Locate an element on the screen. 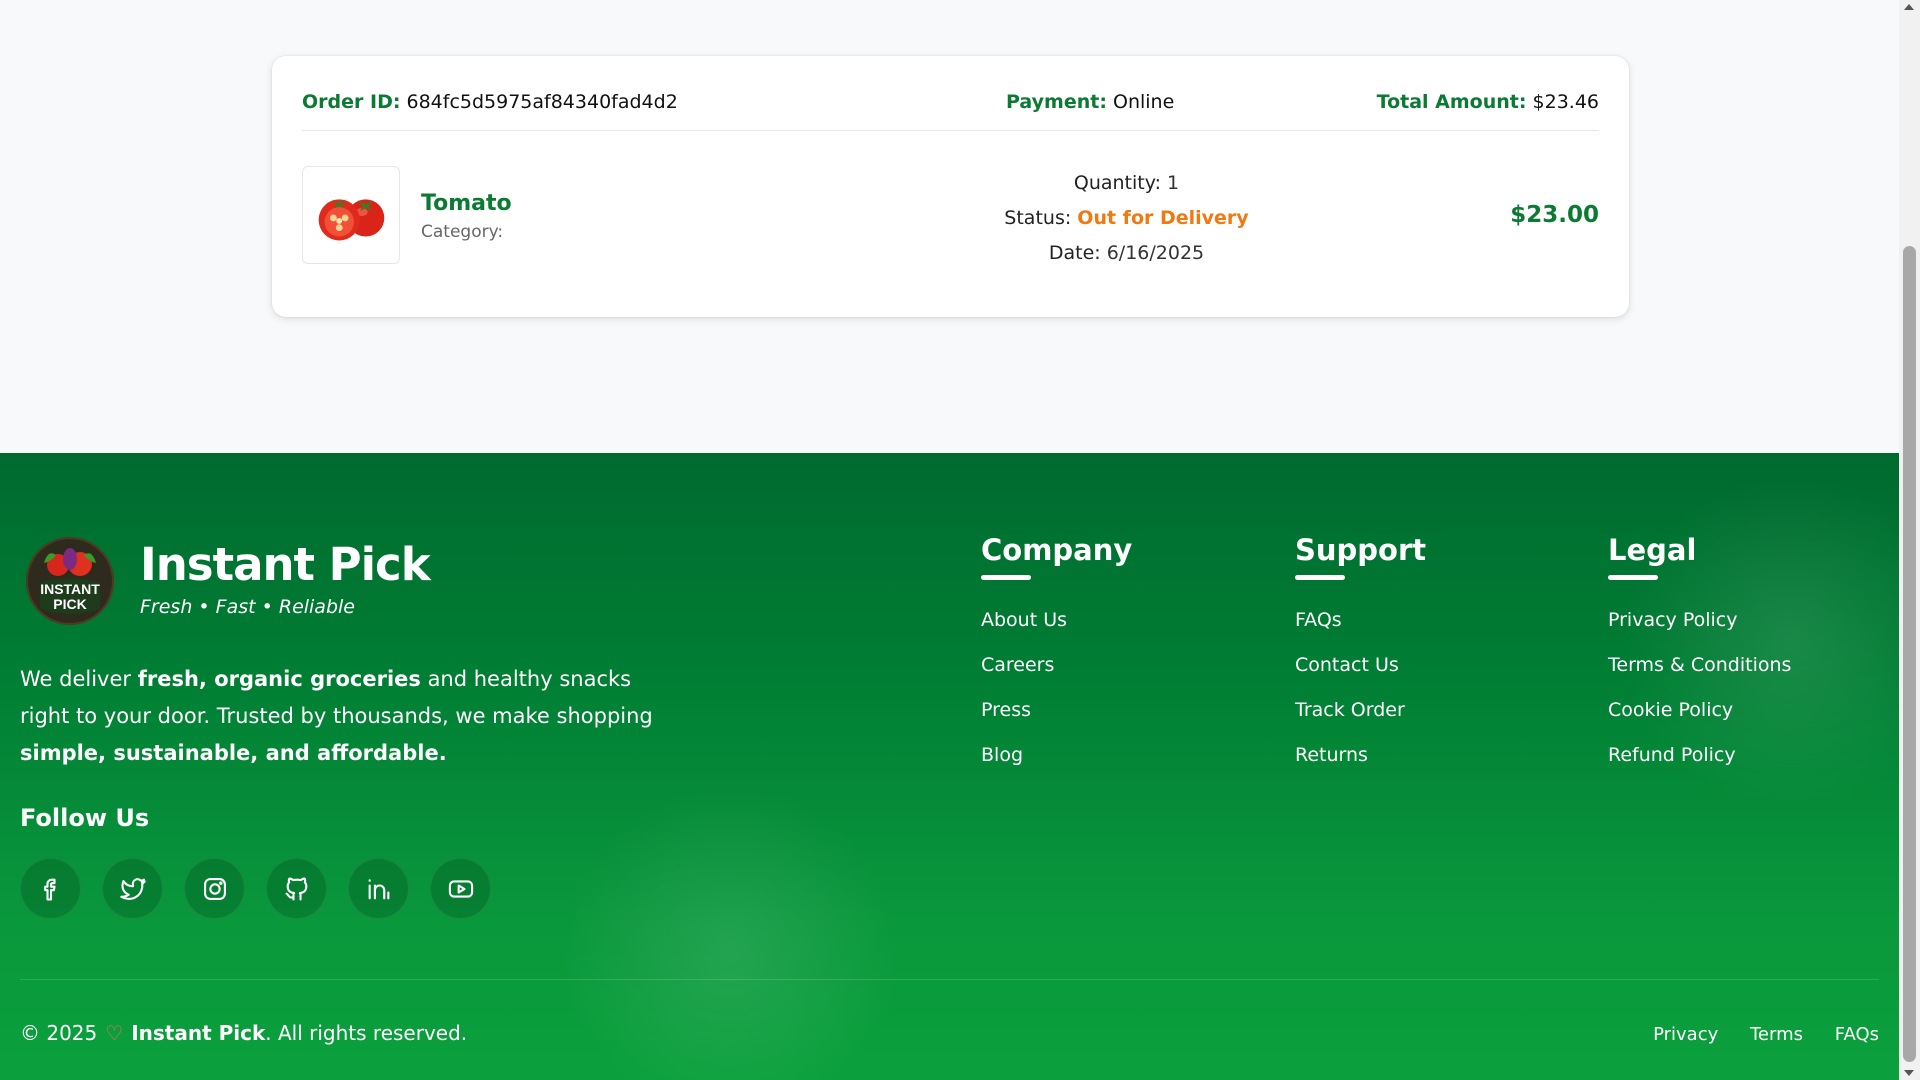 The height and width of the screenshot is (1080, 1920). footer-link-contact-us: Contact Us is located at coordinates (1360, 665).